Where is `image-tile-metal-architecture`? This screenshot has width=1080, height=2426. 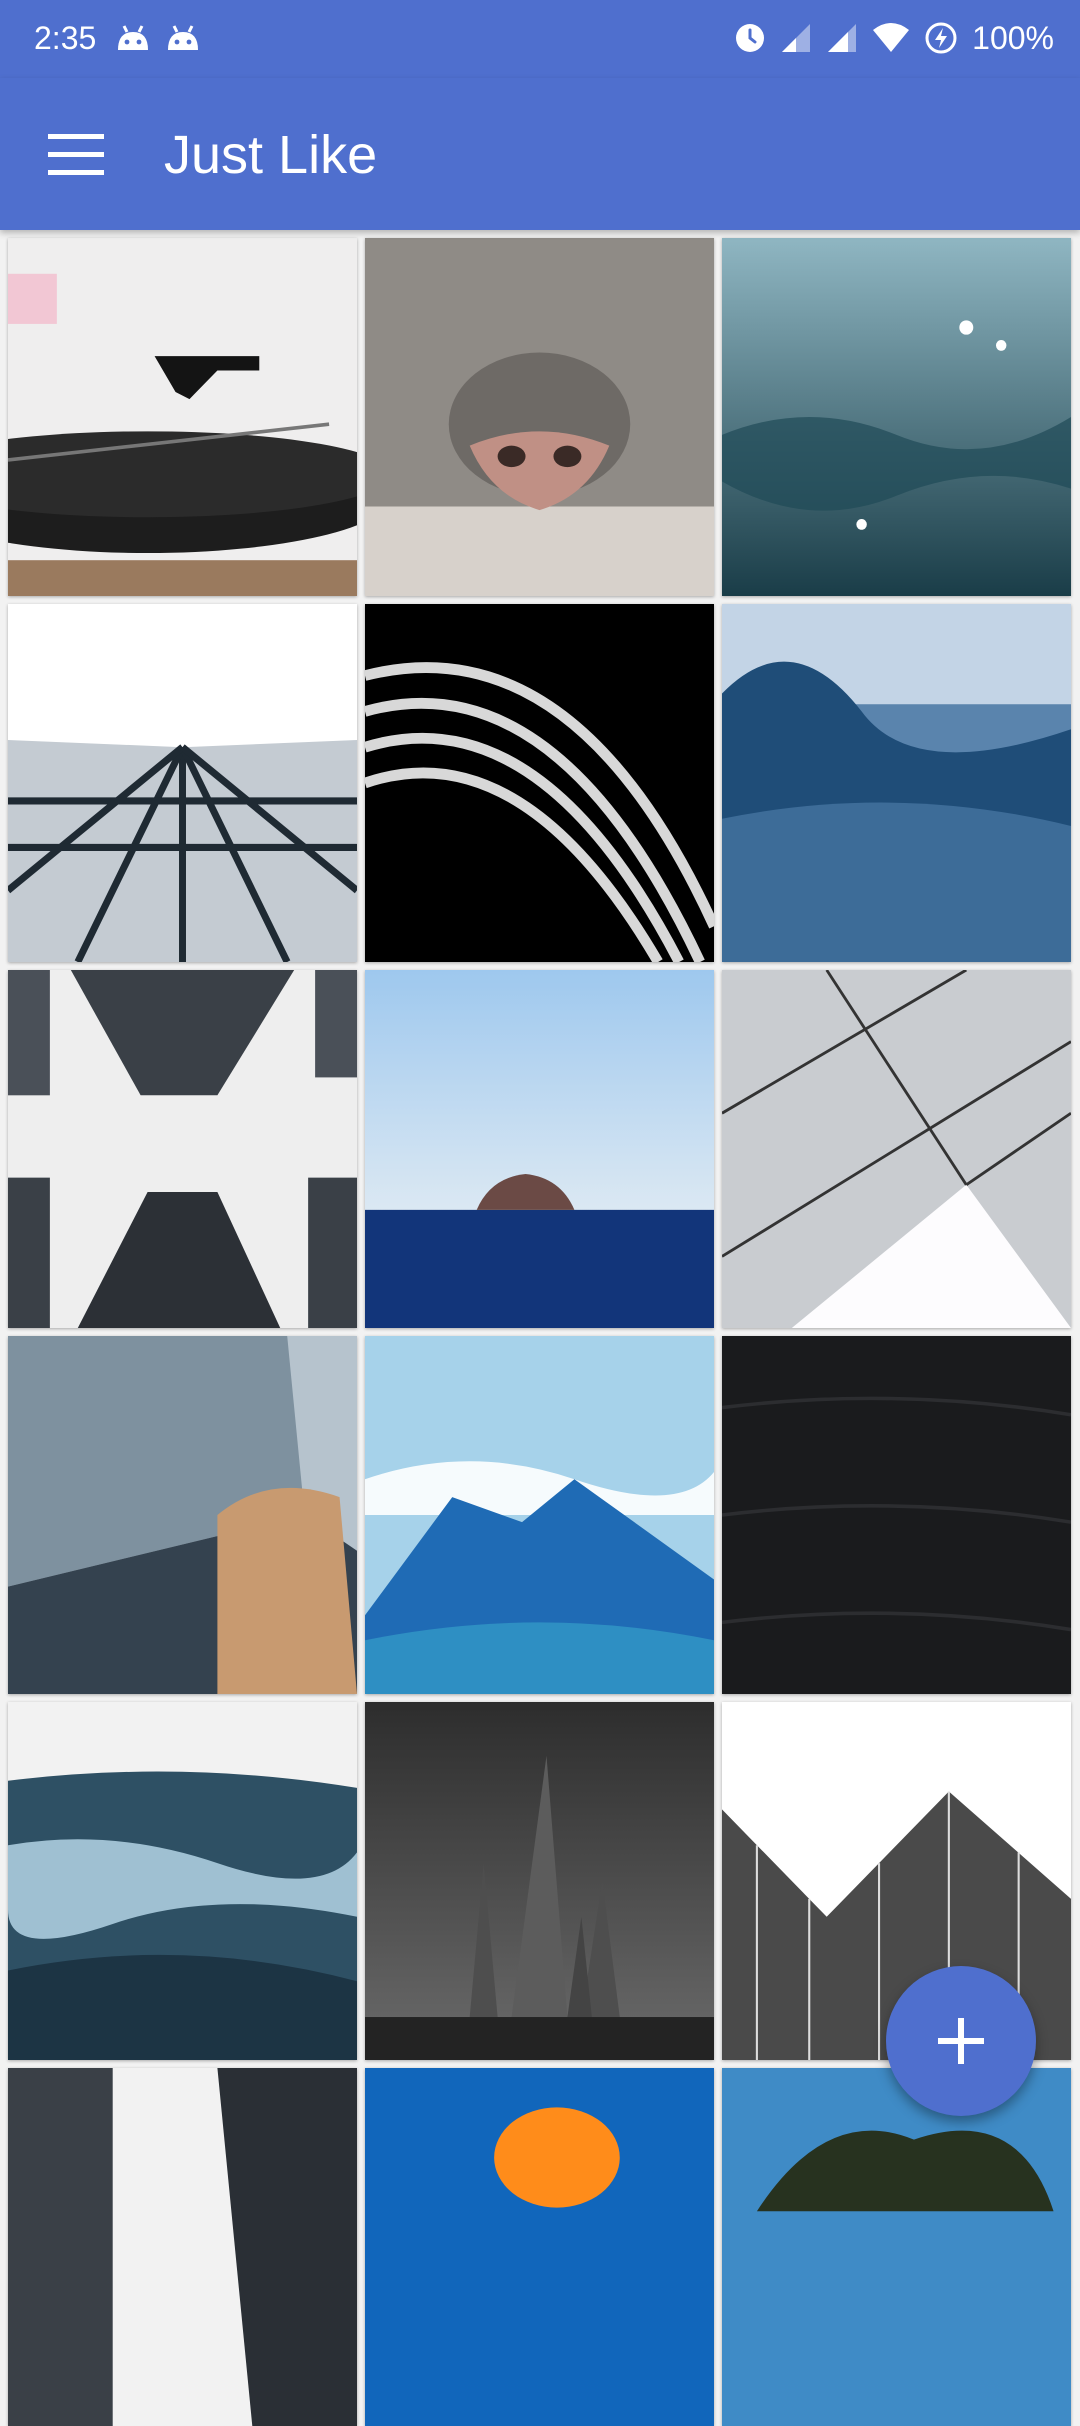
image-tile-metal-architecture is located at coordinates (182, 1515).